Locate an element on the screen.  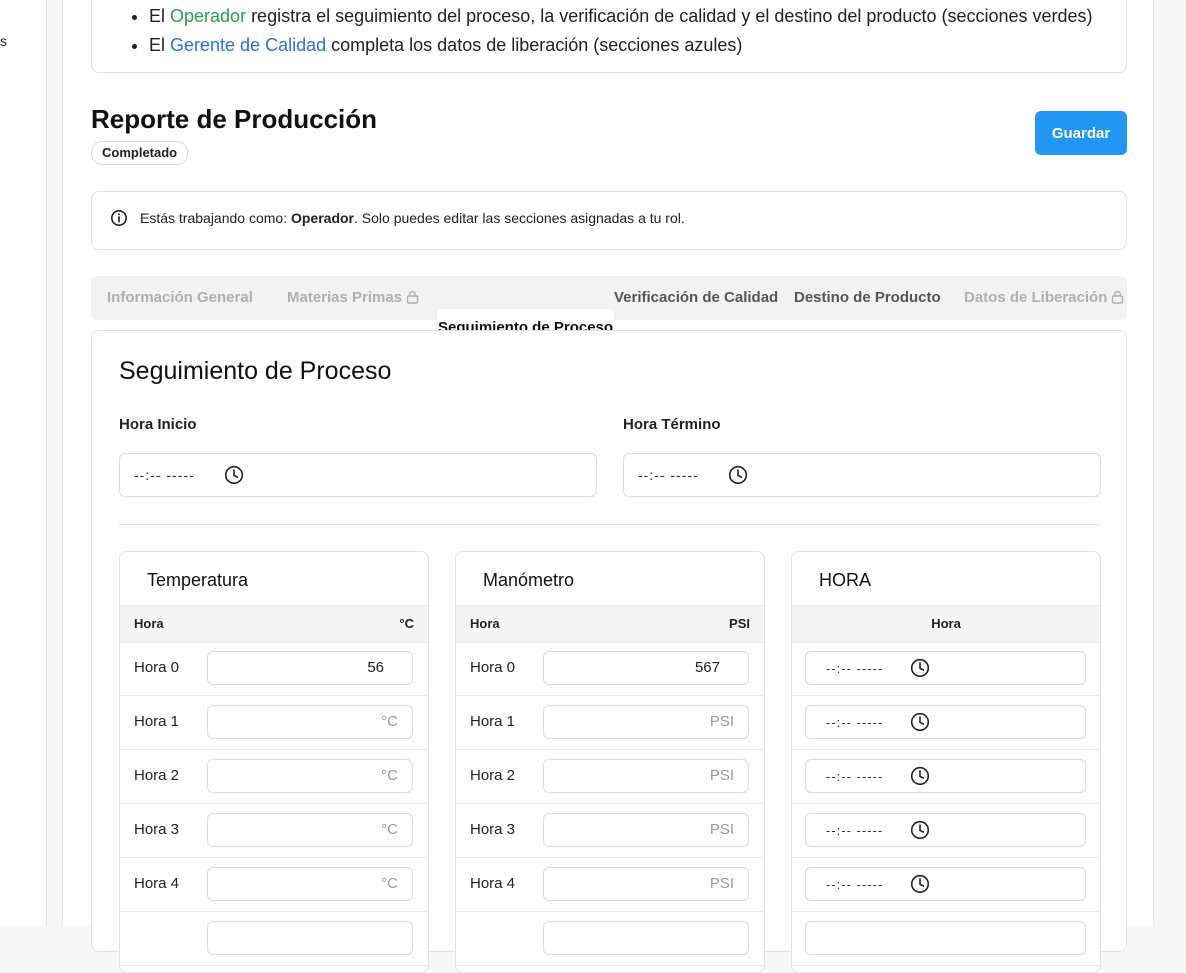
hour-time-input is located at coordinates (945, 938).